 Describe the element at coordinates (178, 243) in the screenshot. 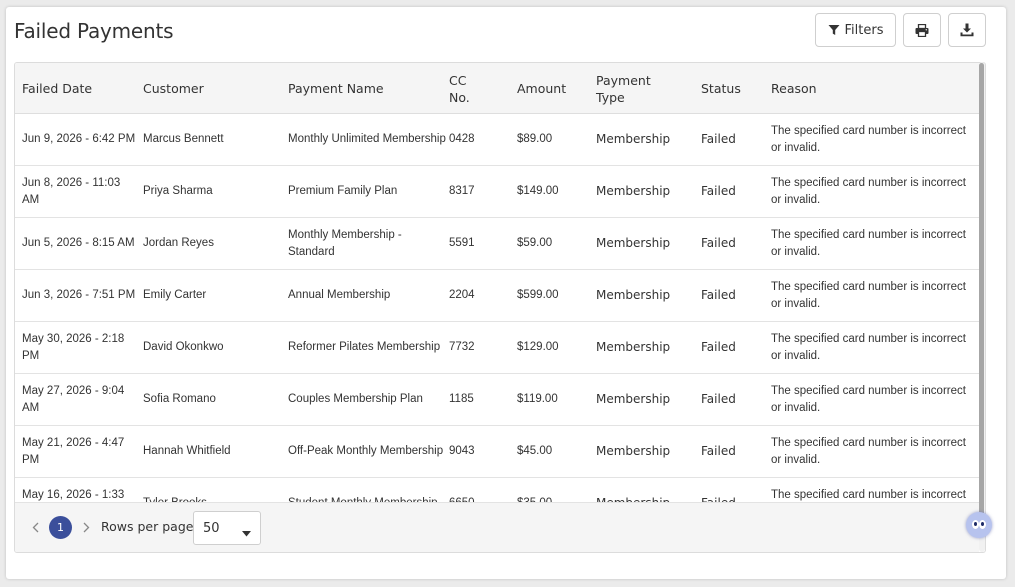

I see `cell-customer: Jordan Reyes` at that location.